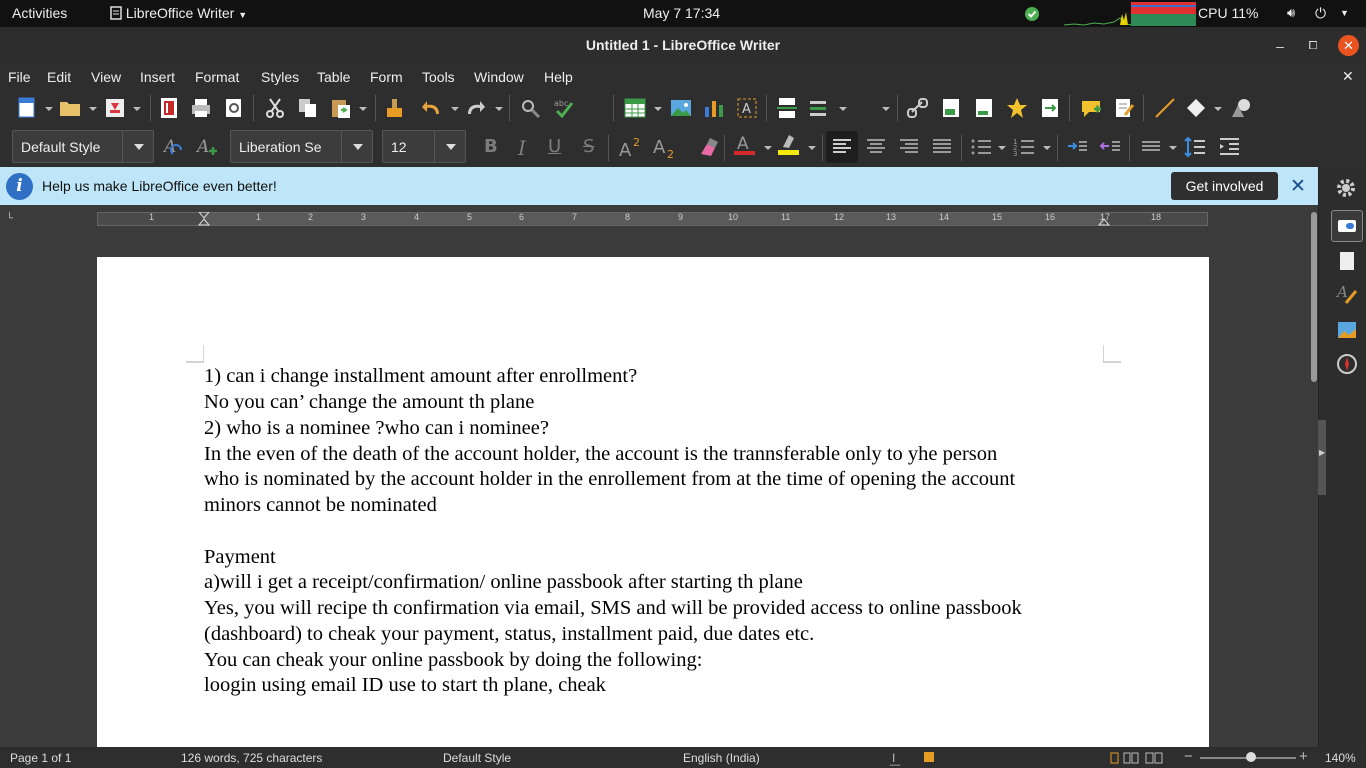 The image size is (1366, 768). Describe the element at coordinates (1196, 108) in the screenshot. I see `basic-shapes-icon` at that location.